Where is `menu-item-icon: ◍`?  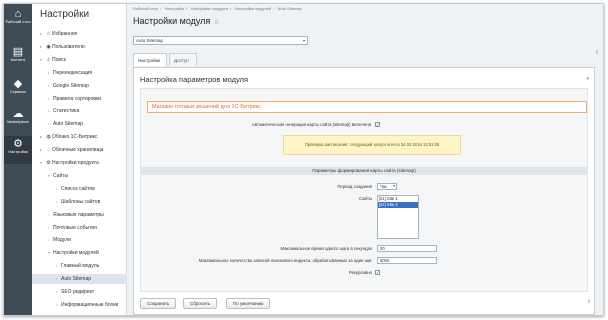 menu-item-icon: ◍ is located at coordinates (48, 137).